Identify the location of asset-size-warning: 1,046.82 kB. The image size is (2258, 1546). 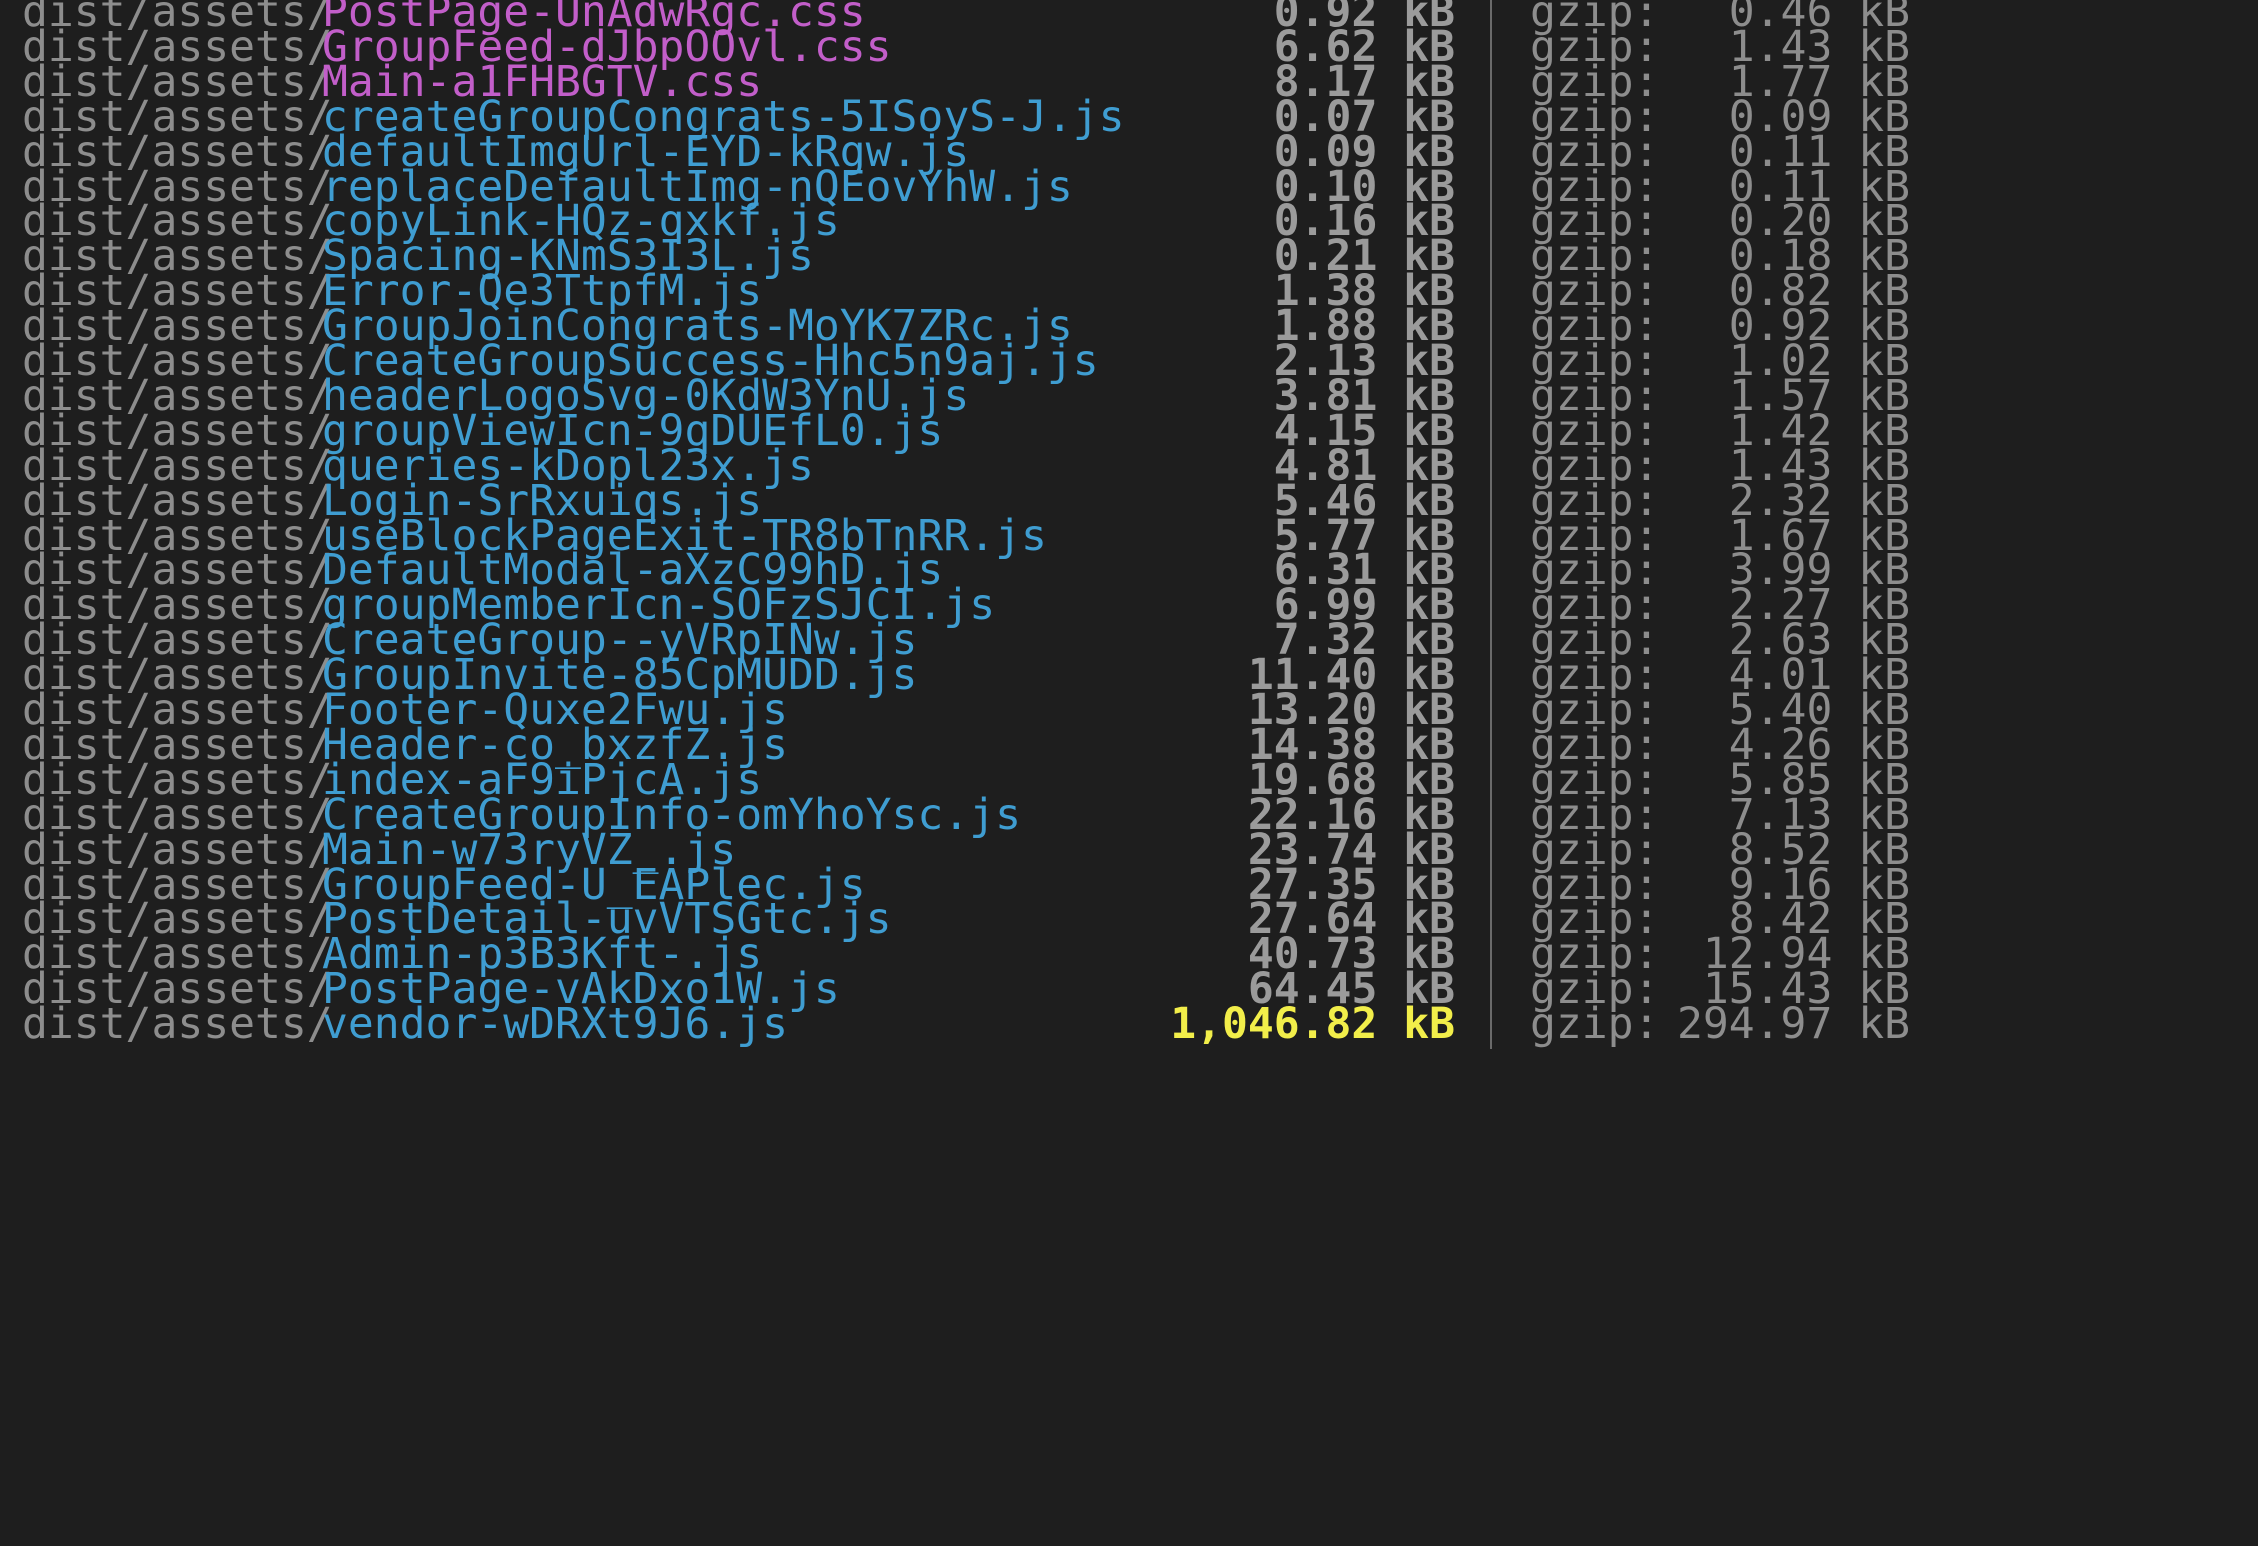
(1312, 1024).